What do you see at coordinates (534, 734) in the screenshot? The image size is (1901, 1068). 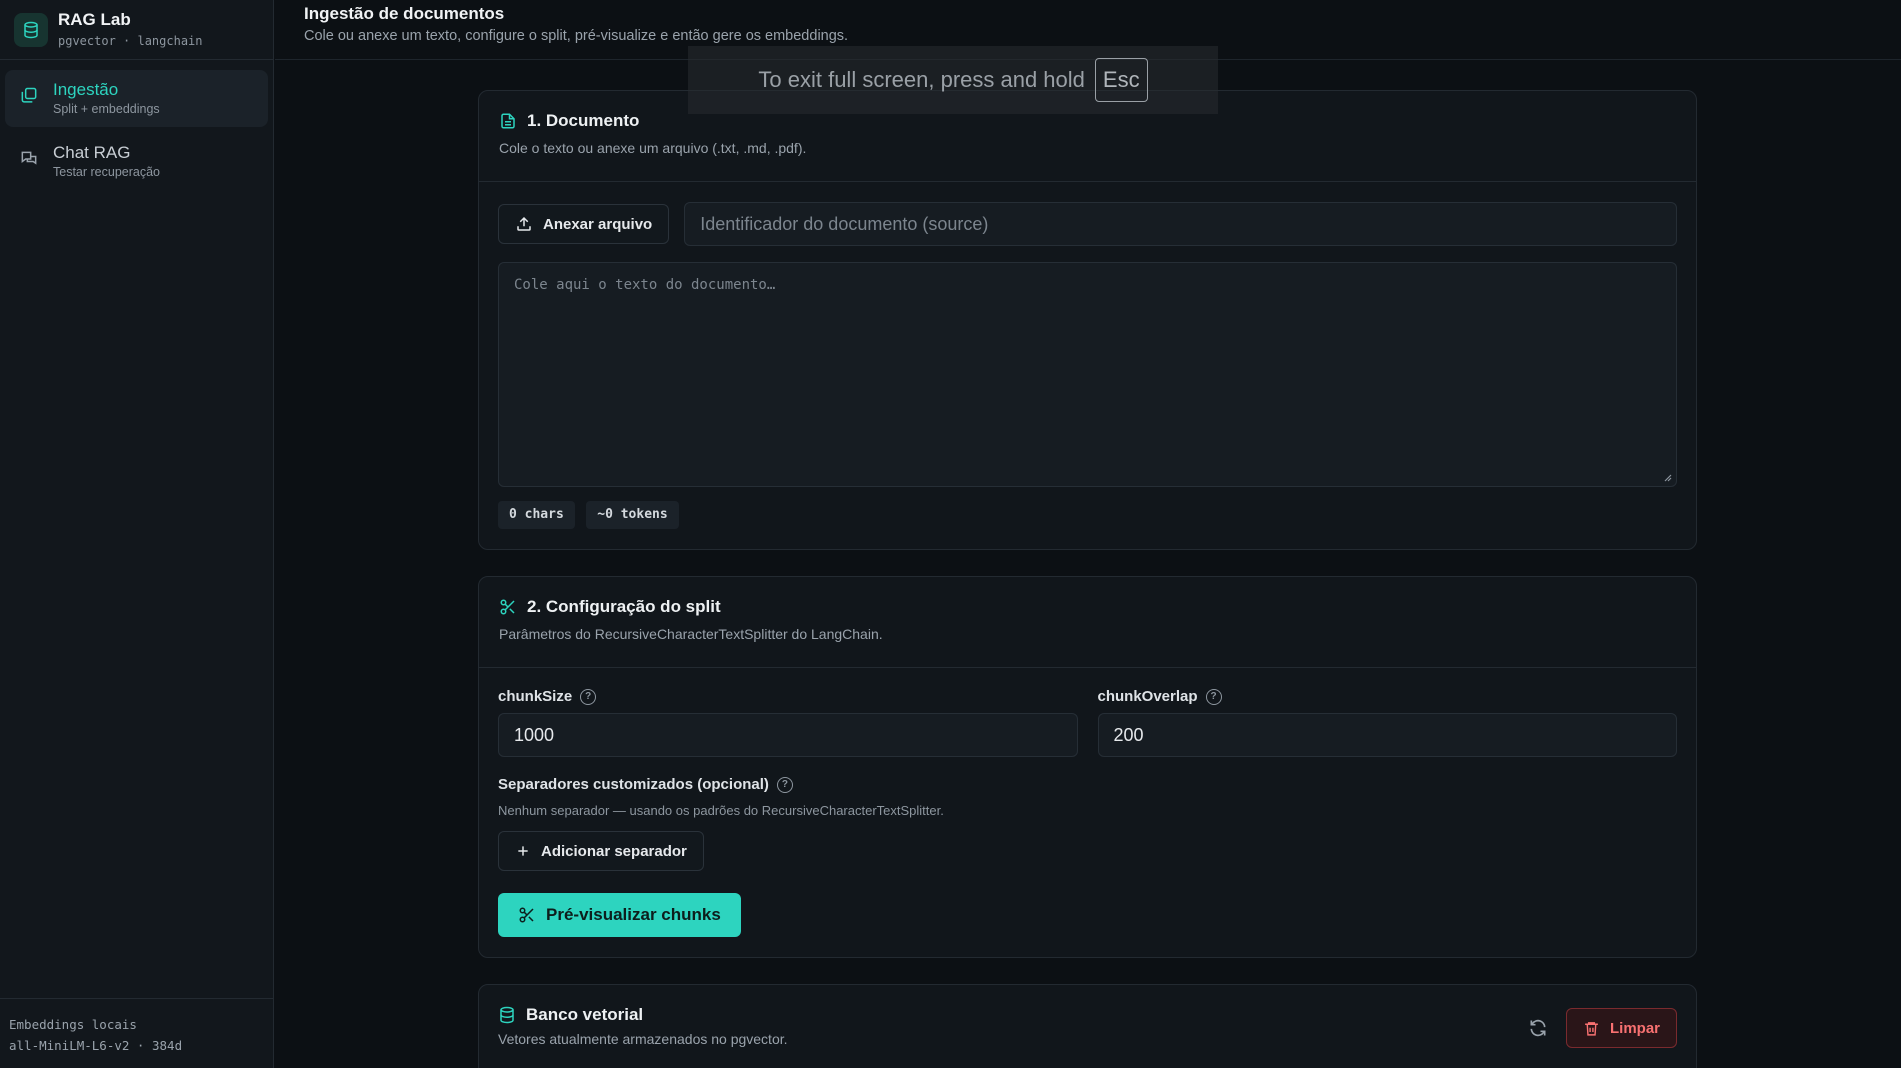 I see `chunk-size-value: 1000` at bounding box center [534, 734].